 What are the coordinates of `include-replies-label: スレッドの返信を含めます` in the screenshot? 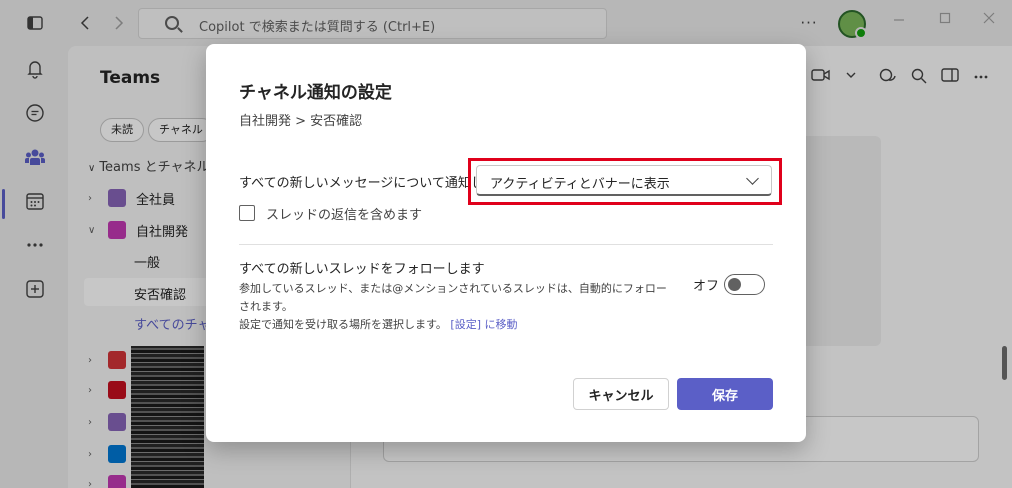 It's located at (344, 215).